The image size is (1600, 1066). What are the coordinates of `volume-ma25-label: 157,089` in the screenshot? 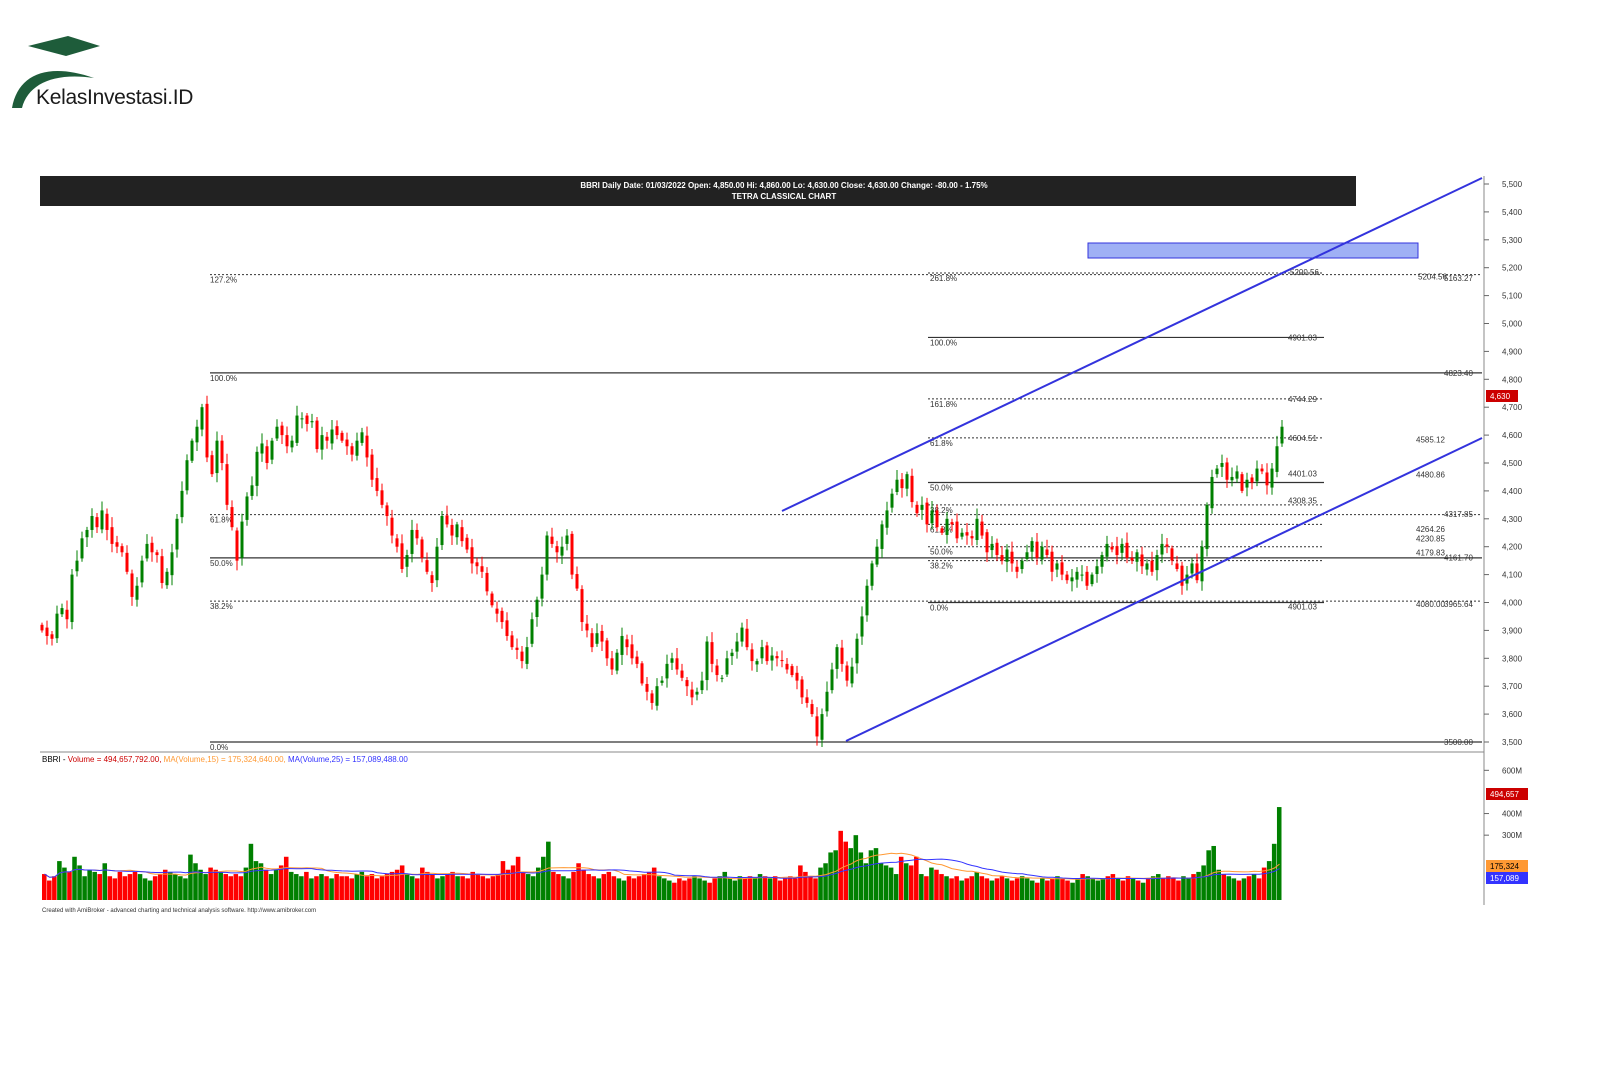 It's located at (1504, 878).